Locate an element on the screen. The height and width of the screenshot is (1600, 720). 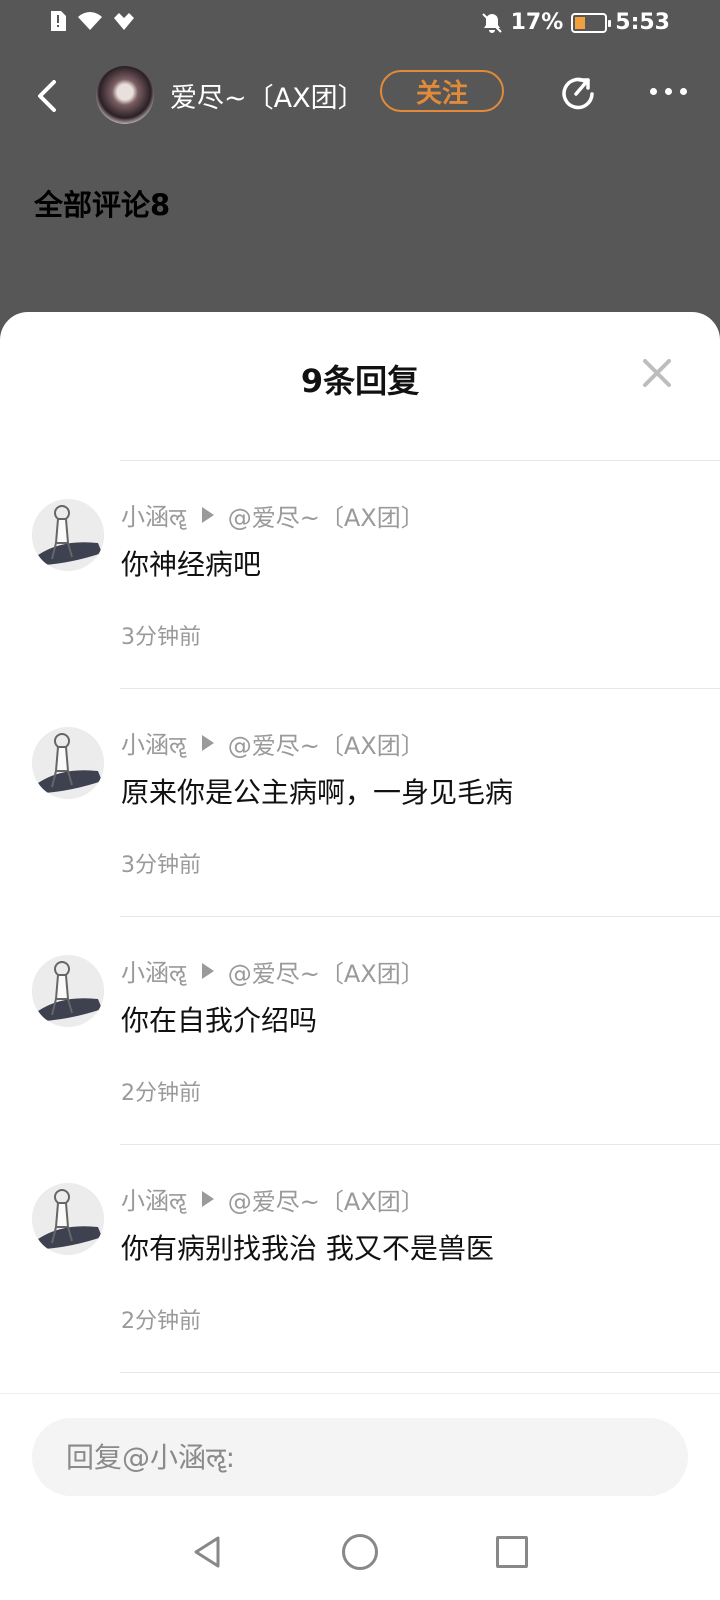
sim-alert-icon is located at coordinates (58, 21).